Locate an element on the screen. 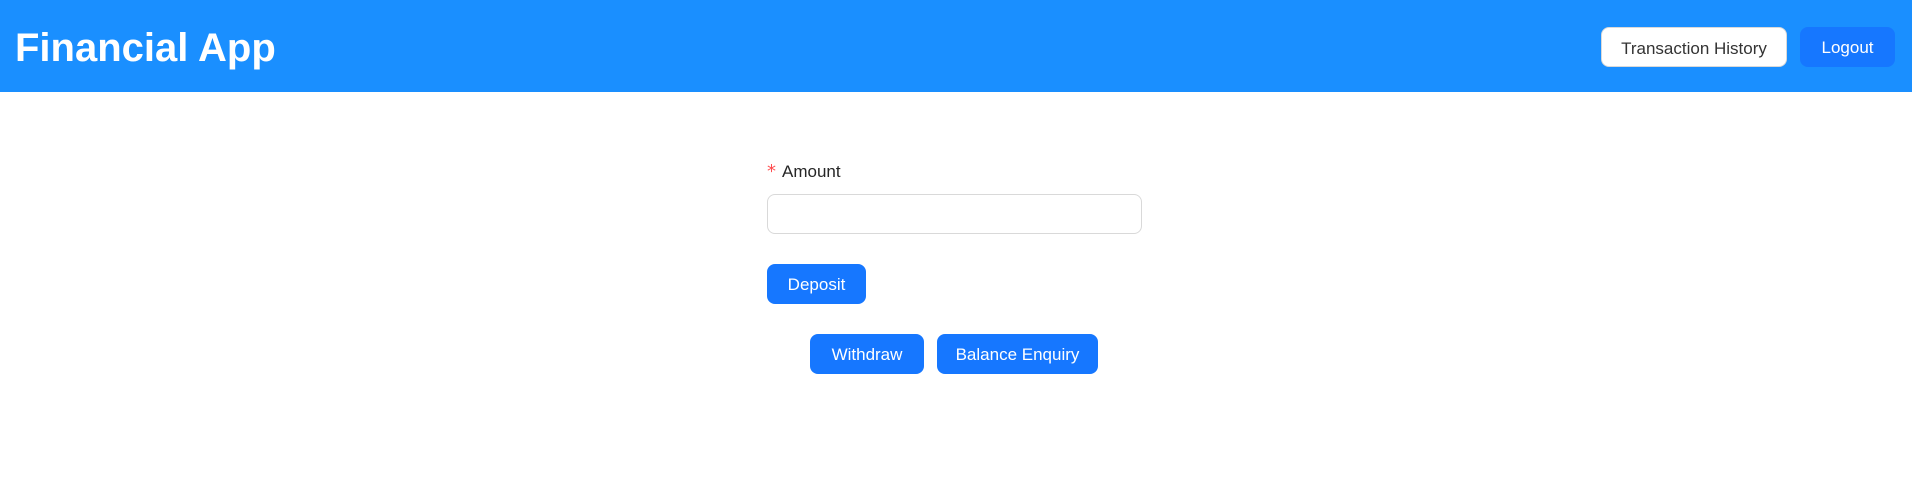  deposit-button: Deposit is located at coordinates (816, 284).